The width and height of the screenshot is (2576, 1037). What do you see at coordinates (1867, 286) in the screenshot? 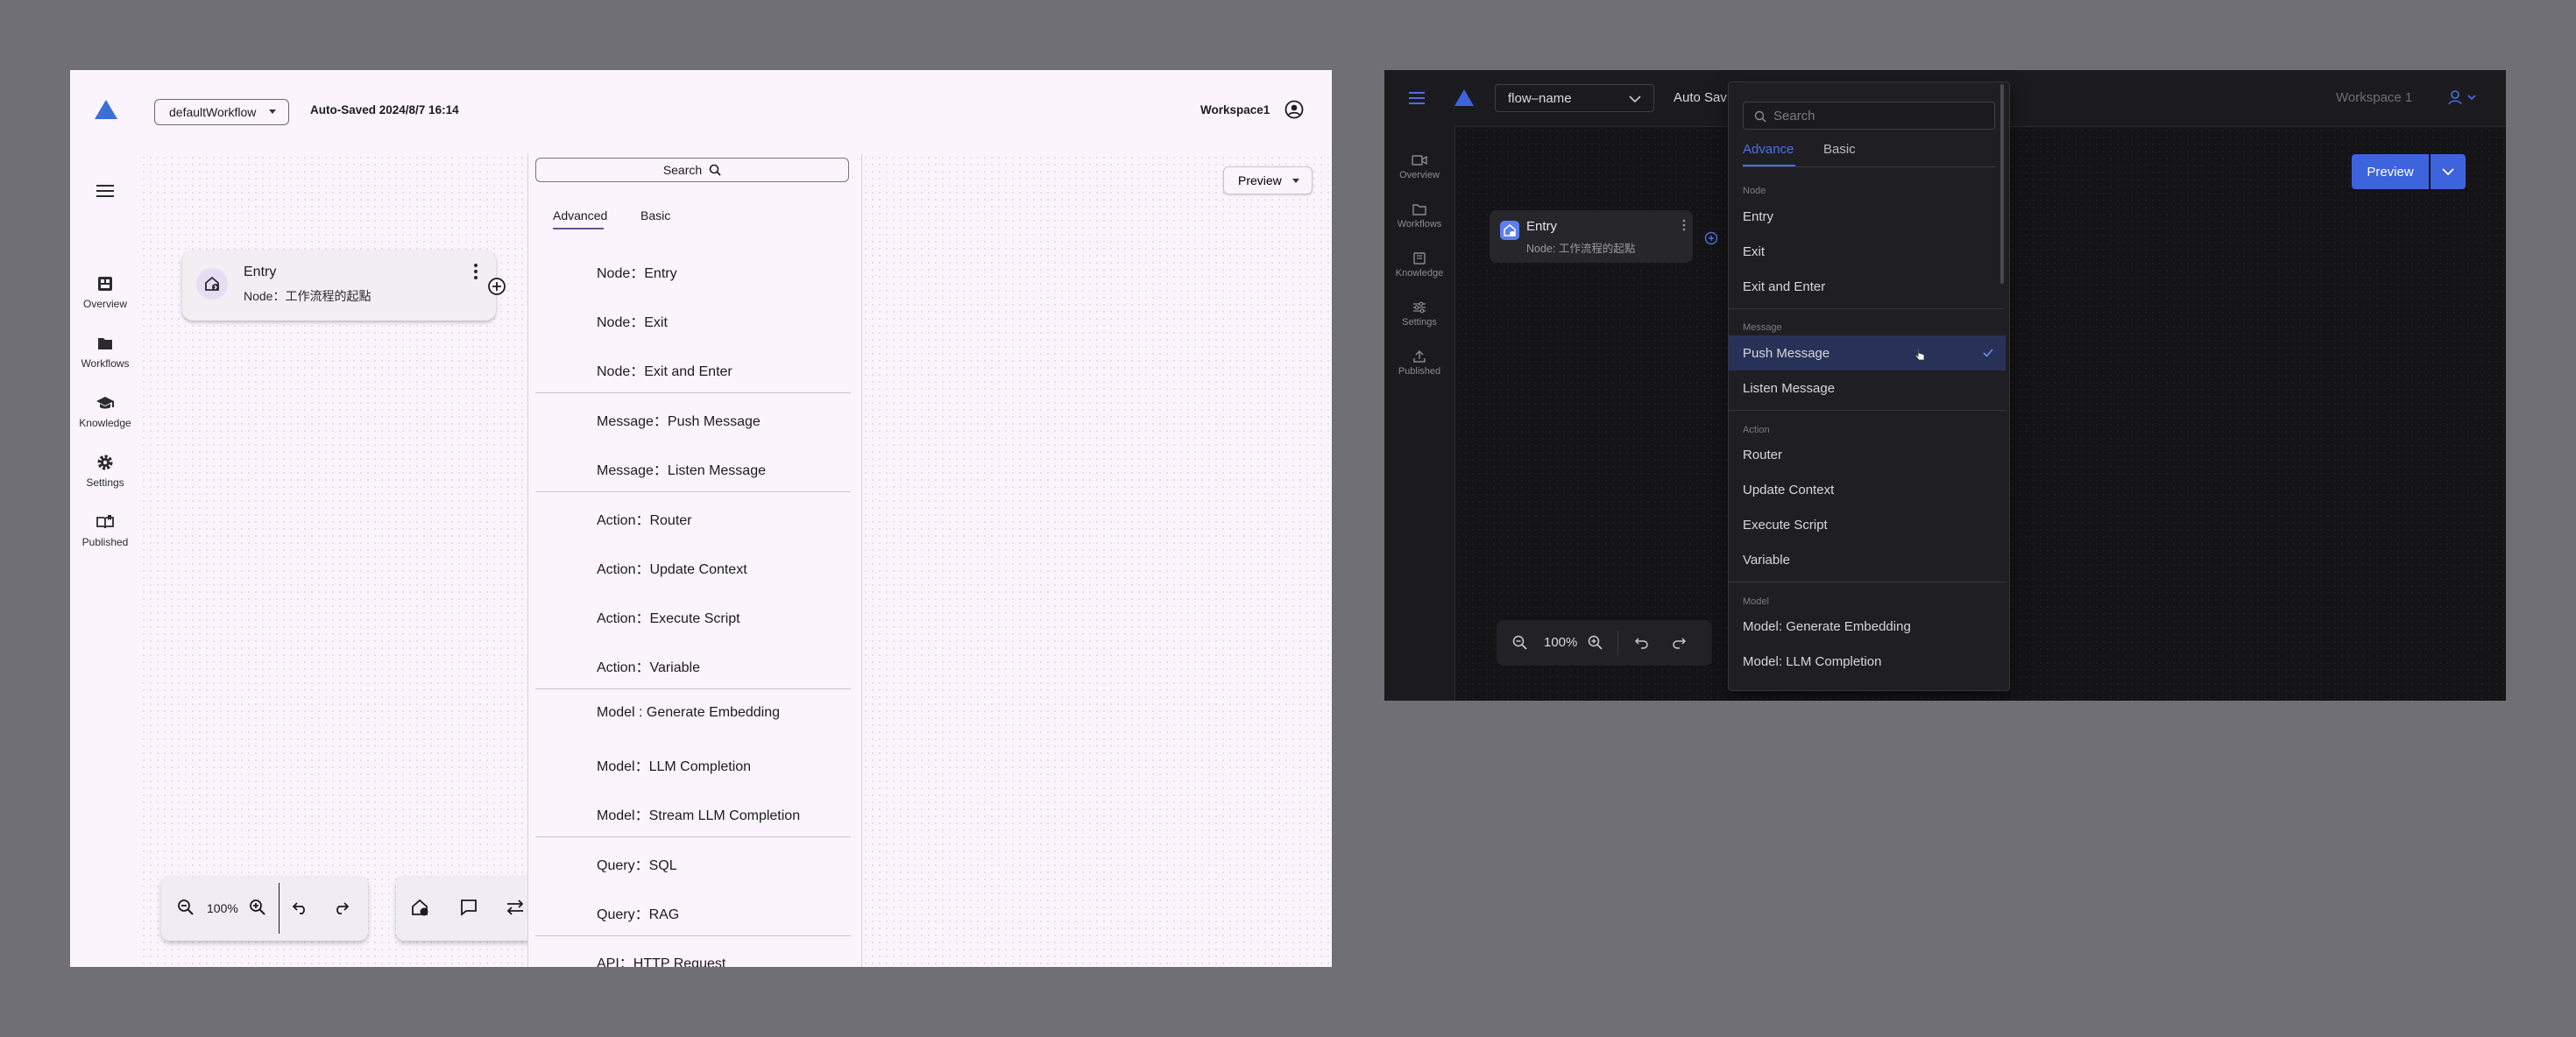
I see `menu-item: Exit and Enter` at bounding box center [1867, 286].